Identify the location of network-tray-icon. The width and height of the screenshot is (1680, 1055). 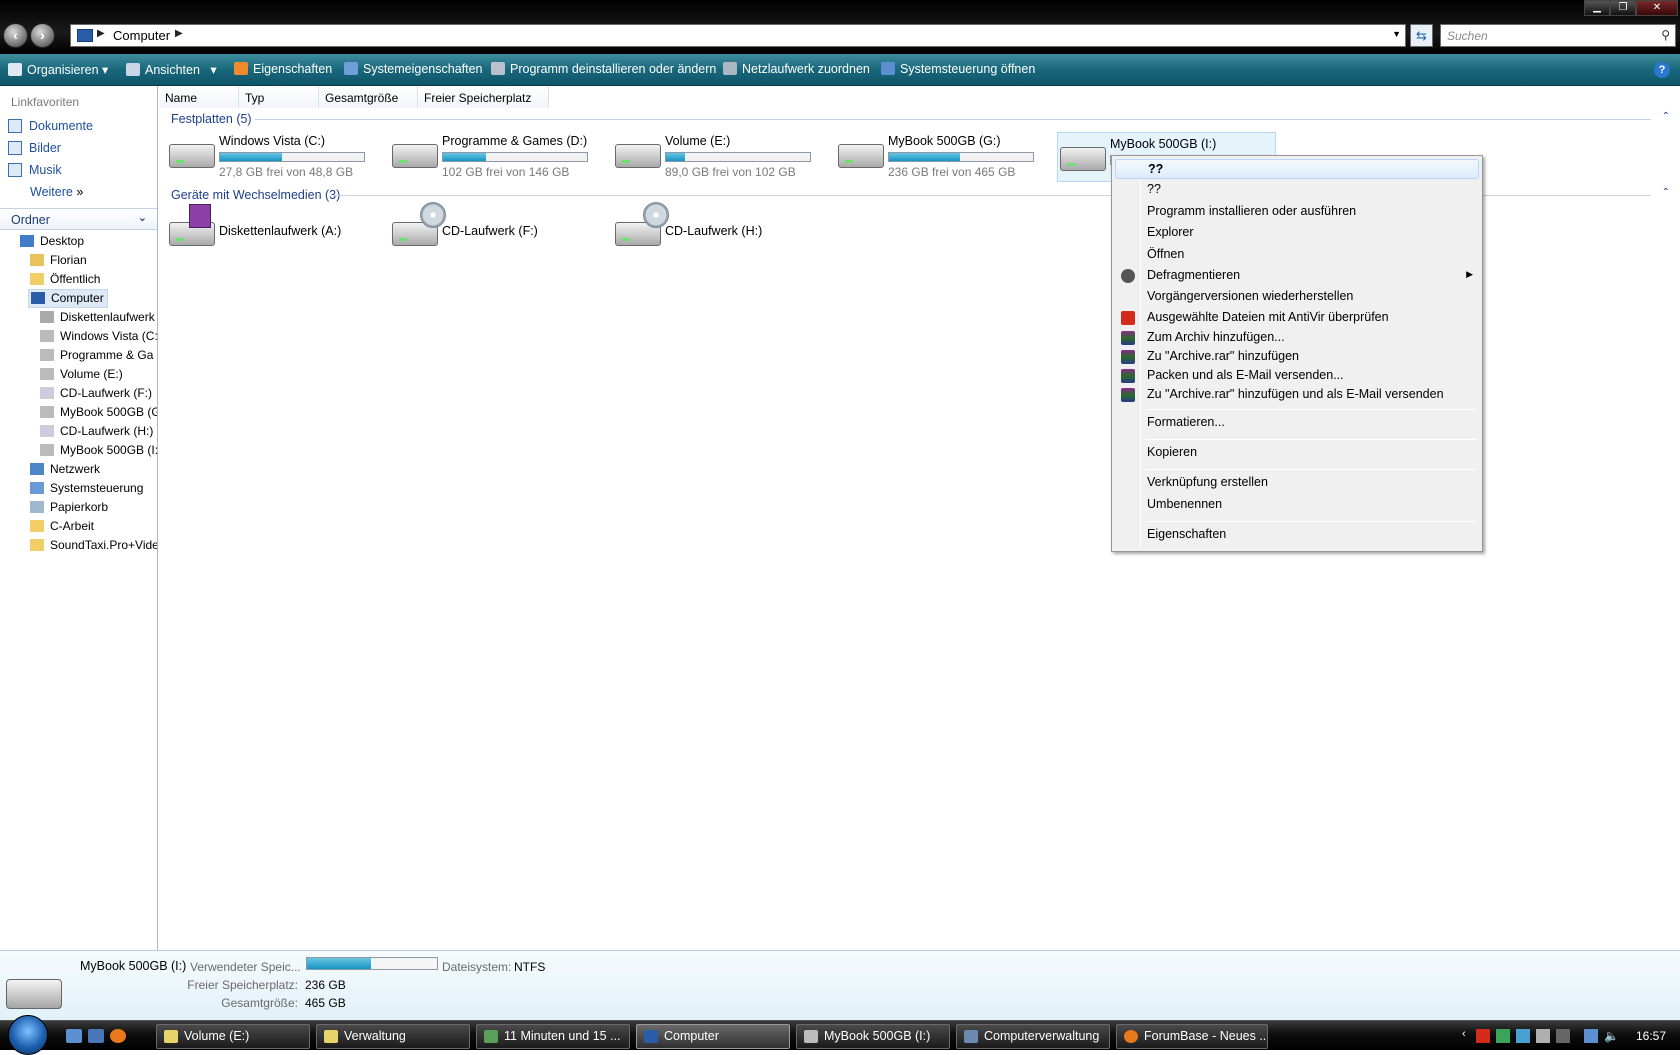
(1591, 1036).